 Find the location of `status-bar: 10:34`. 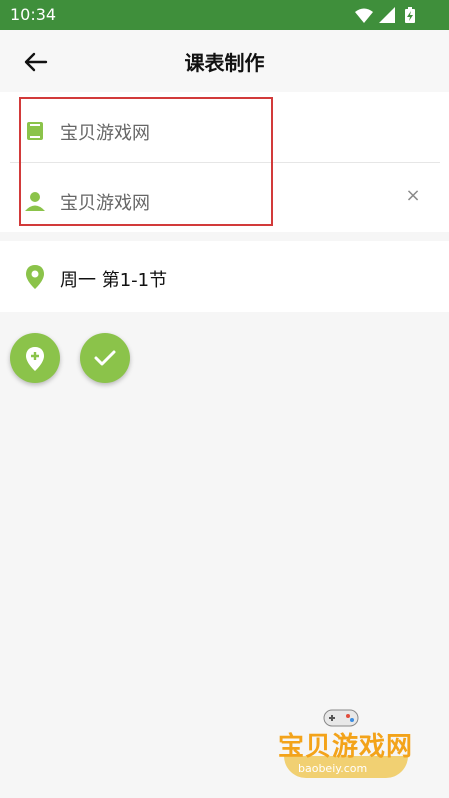

status-bar: 10:34 is located at coordinates (224, 15).